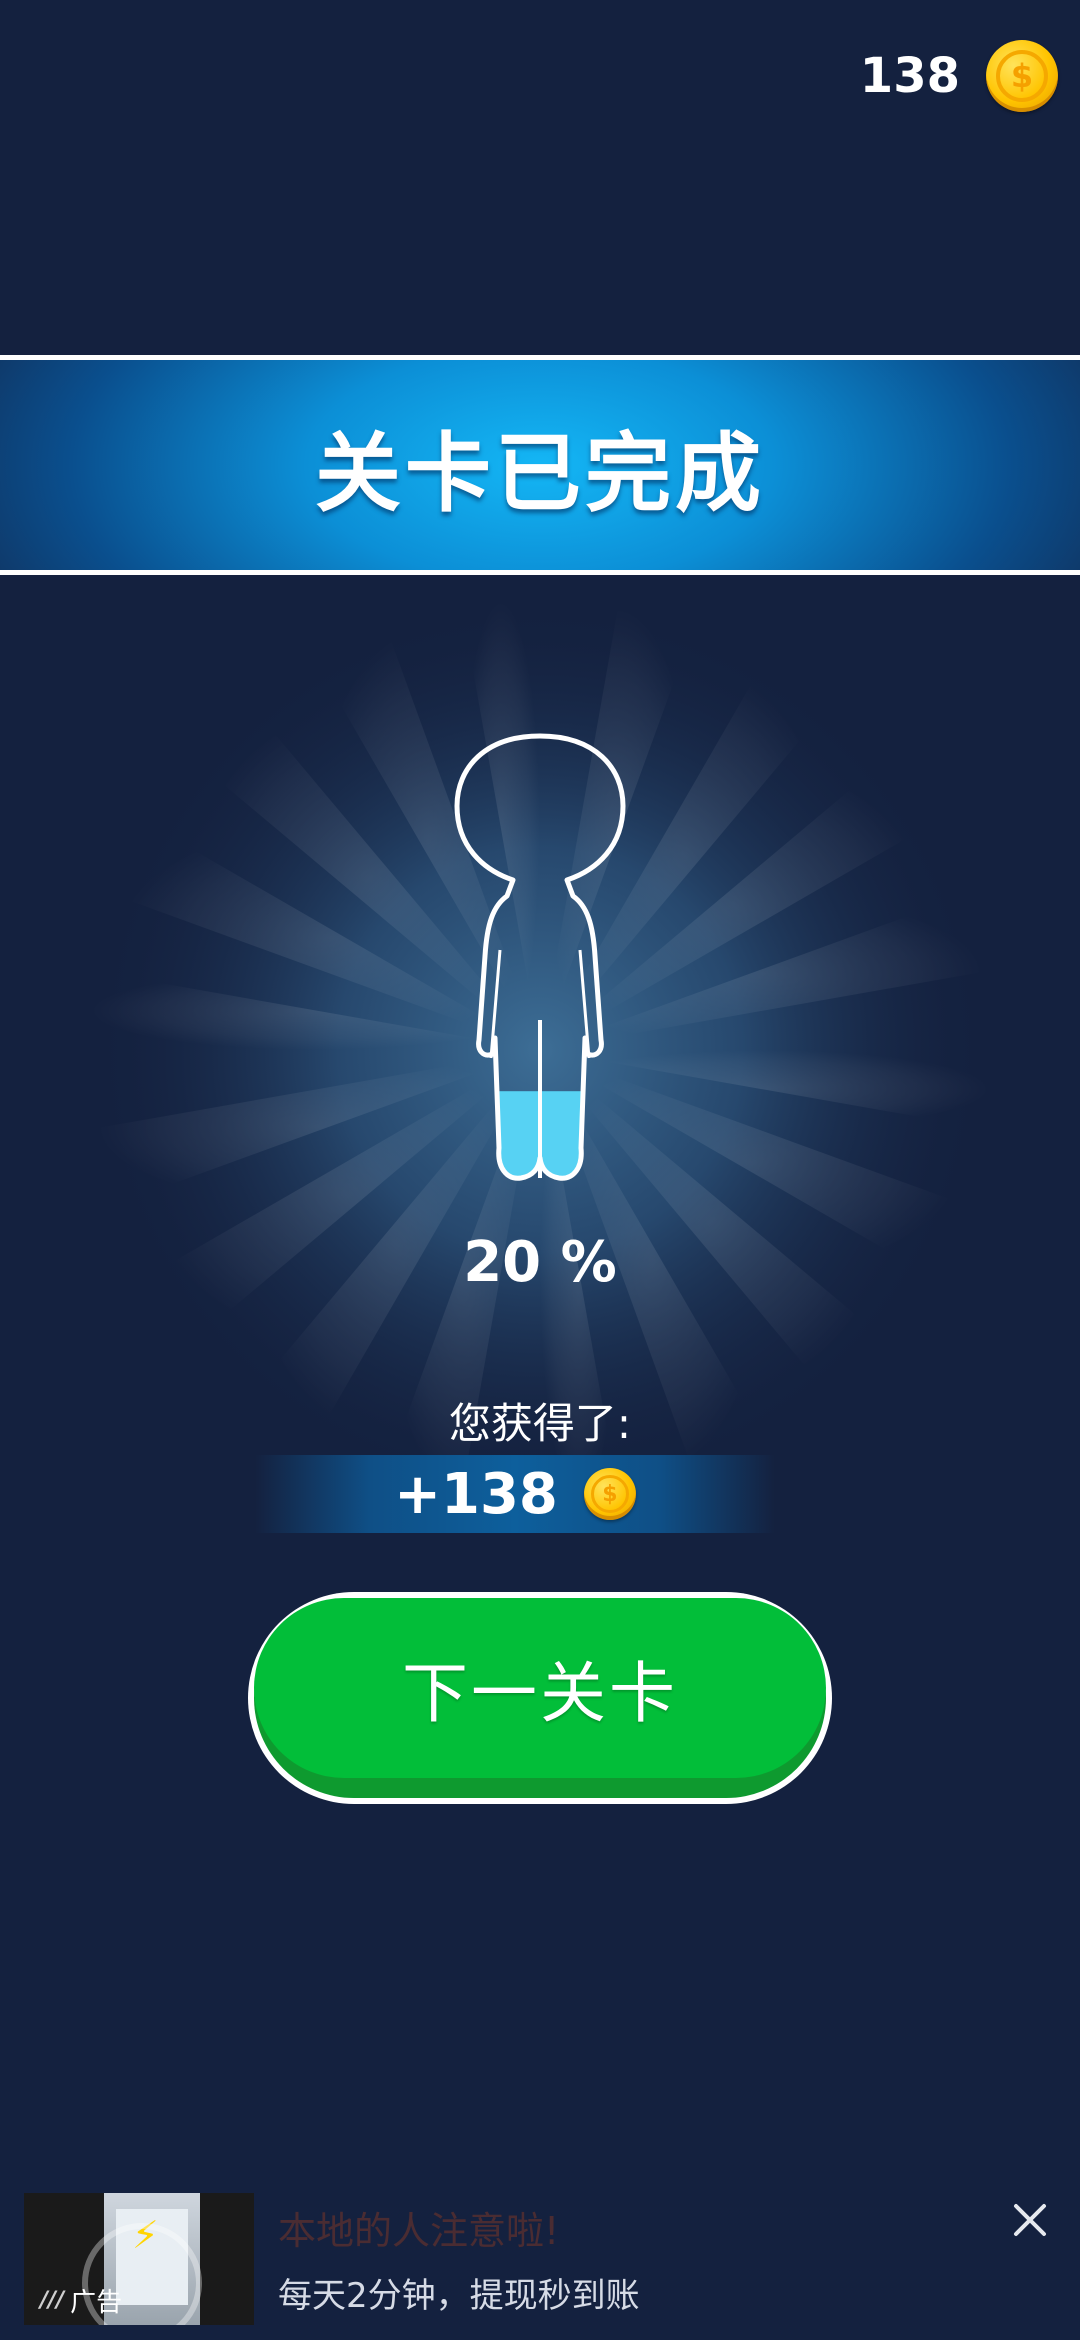  What do you see at coordinates (139, 2259) in the screenshot?
I see `ad-thumbnail: ⚡ /// 广告` at bounding box center [139, 2259].